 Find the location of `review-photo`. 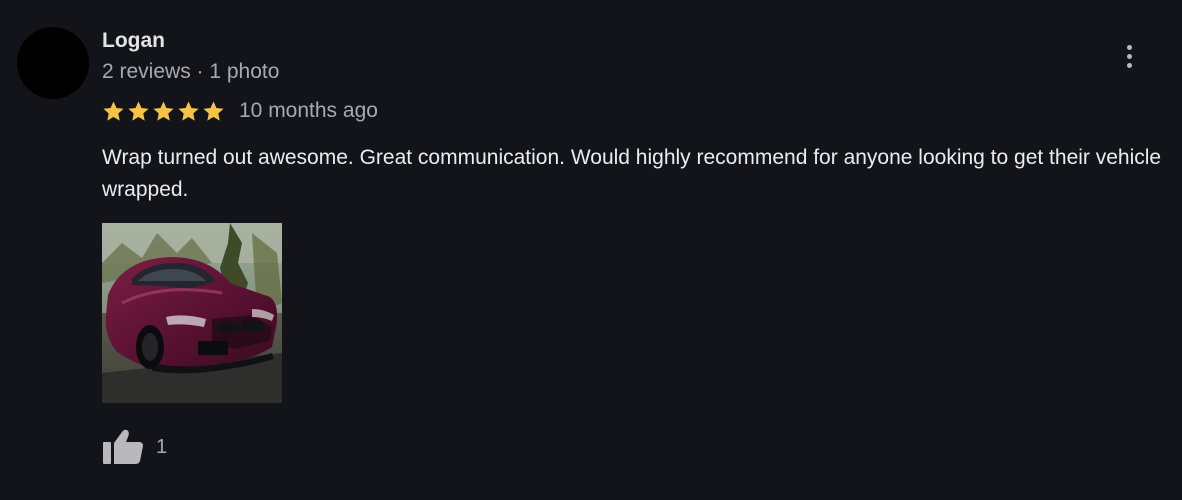

review-photo is located at coordinates (192, 313).